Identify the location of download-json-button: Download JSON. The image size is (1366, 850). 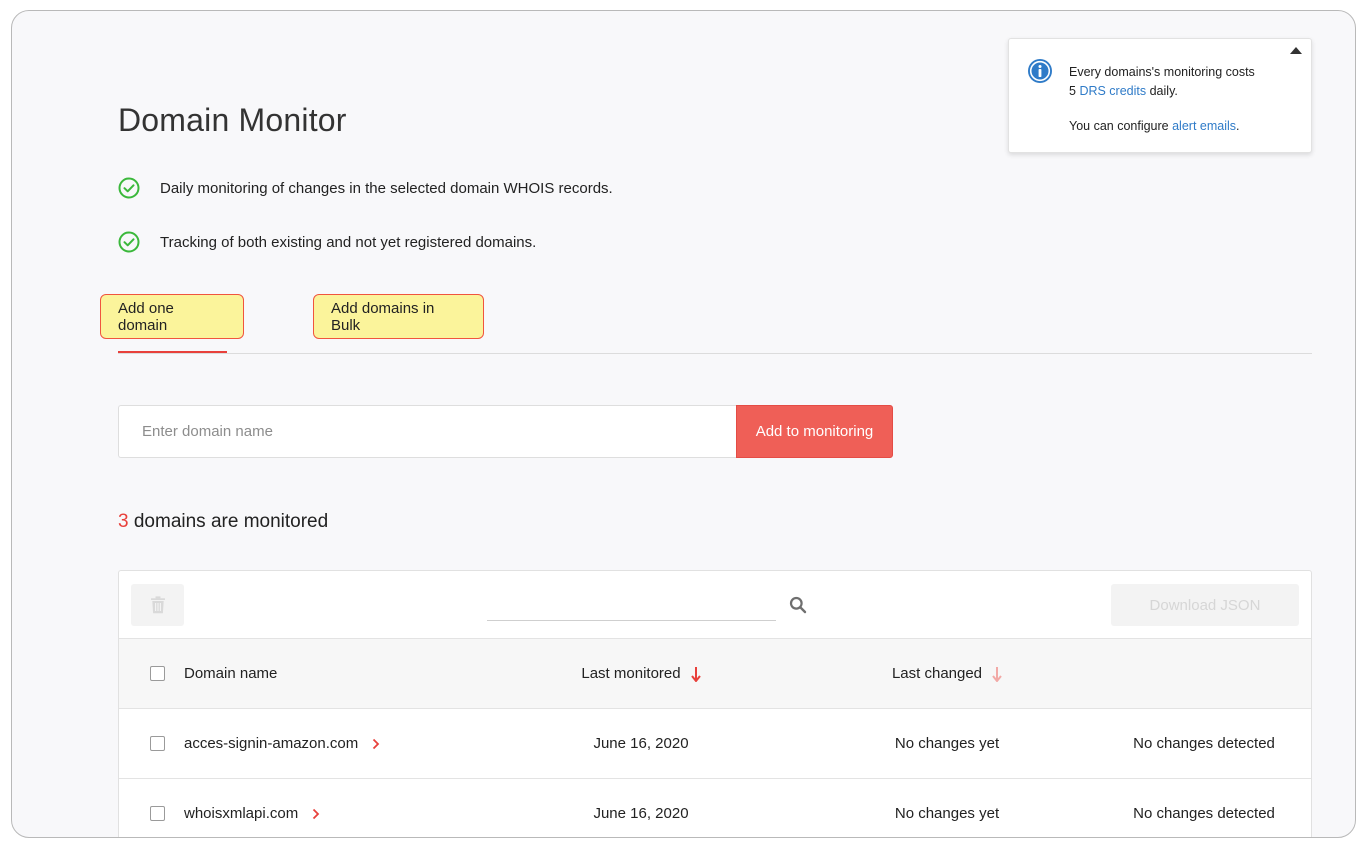
(1205, 605).